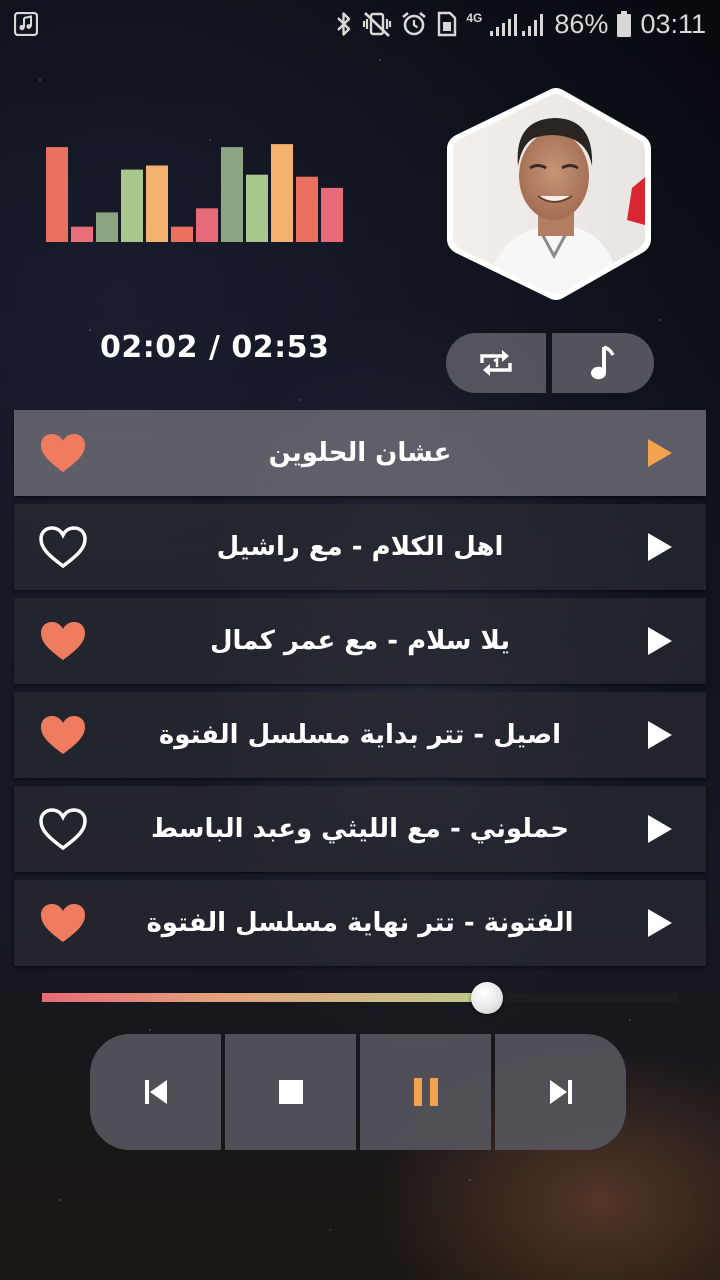 This screenshot has height=1280, width=720. I want to click on clock: 03:11, so click(673, 23).